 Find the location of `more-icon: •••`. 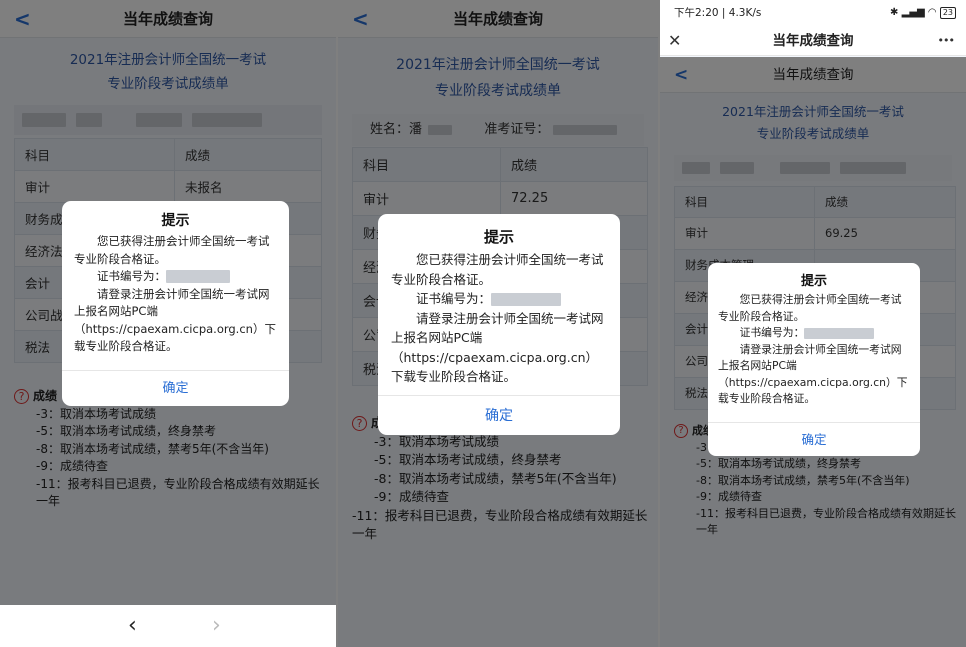

more-icon: ••• is located at coordinates (946, 41).